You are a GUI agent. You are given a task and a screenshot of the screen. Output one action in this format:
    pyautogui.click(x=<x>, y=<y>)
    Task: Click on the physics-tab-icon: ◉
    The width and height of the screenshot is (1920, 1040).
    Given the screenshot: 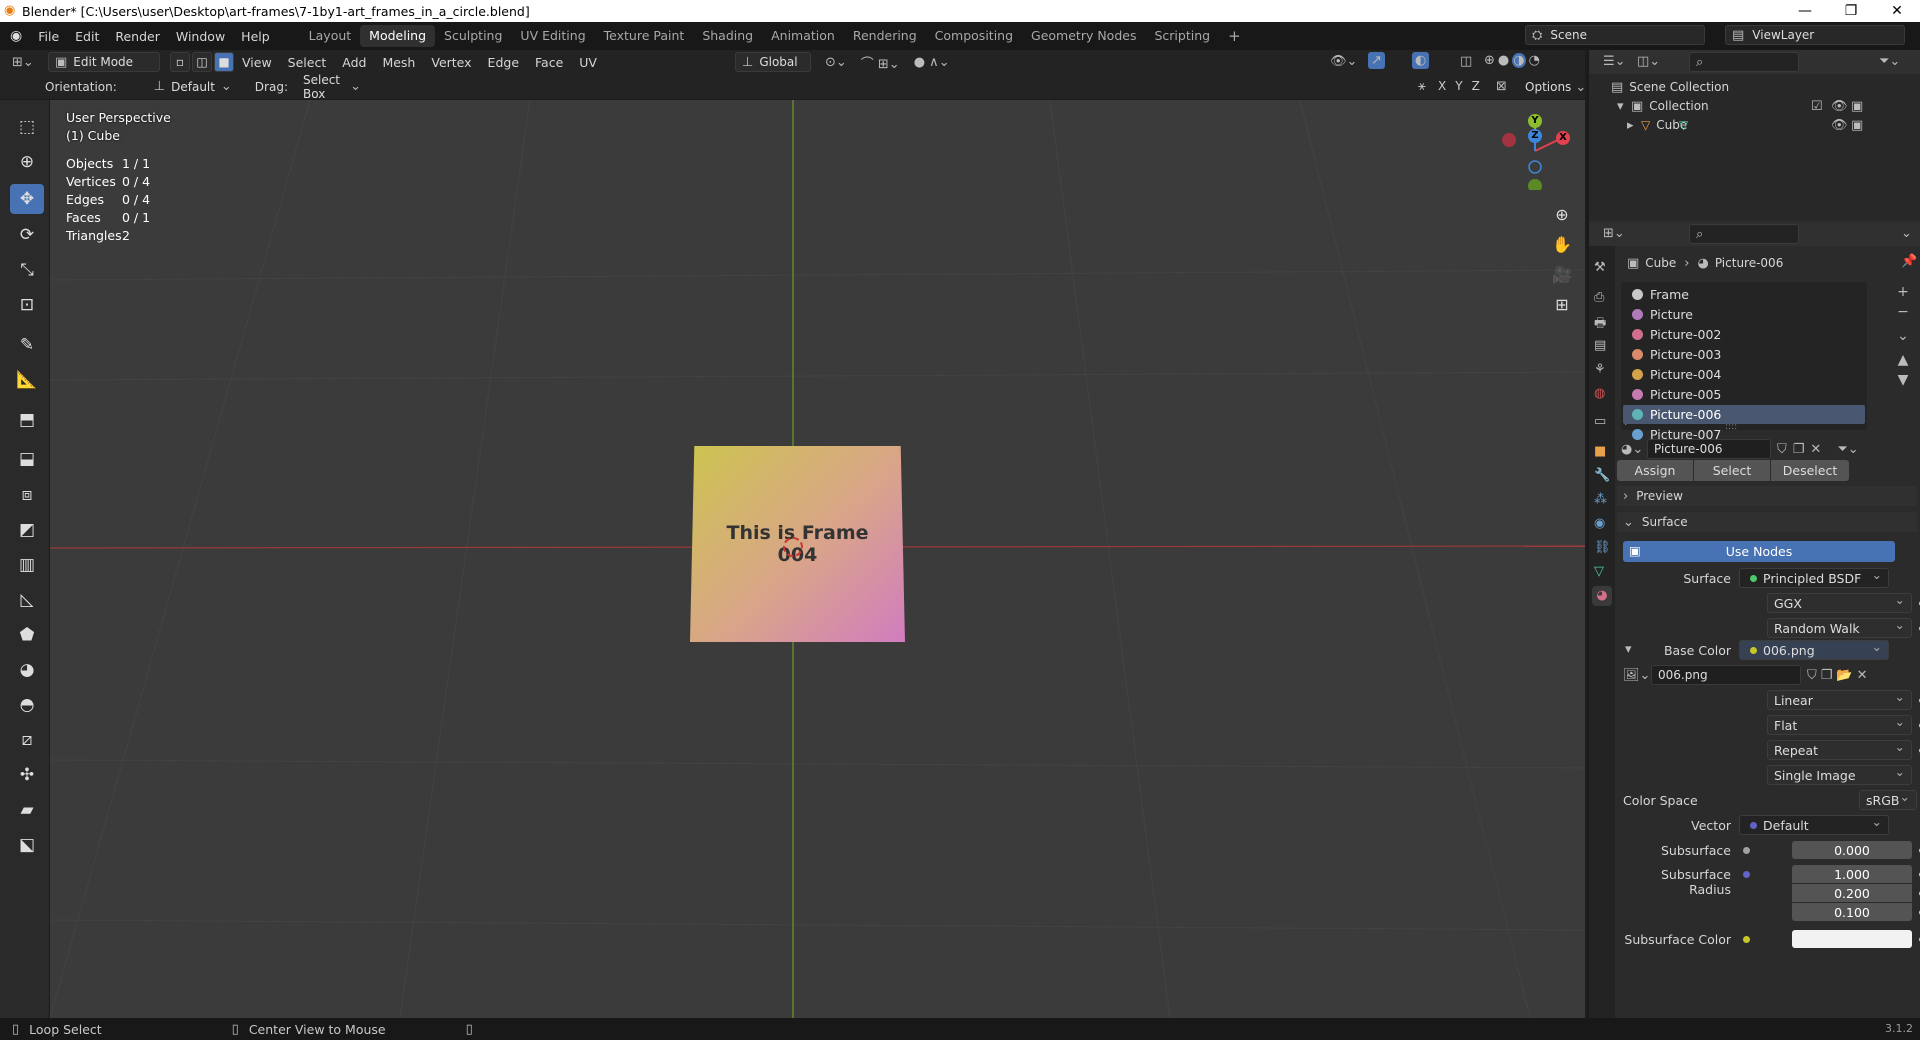 What is the action you would take?
    pyautogui.click(x=1599, y=523)
    